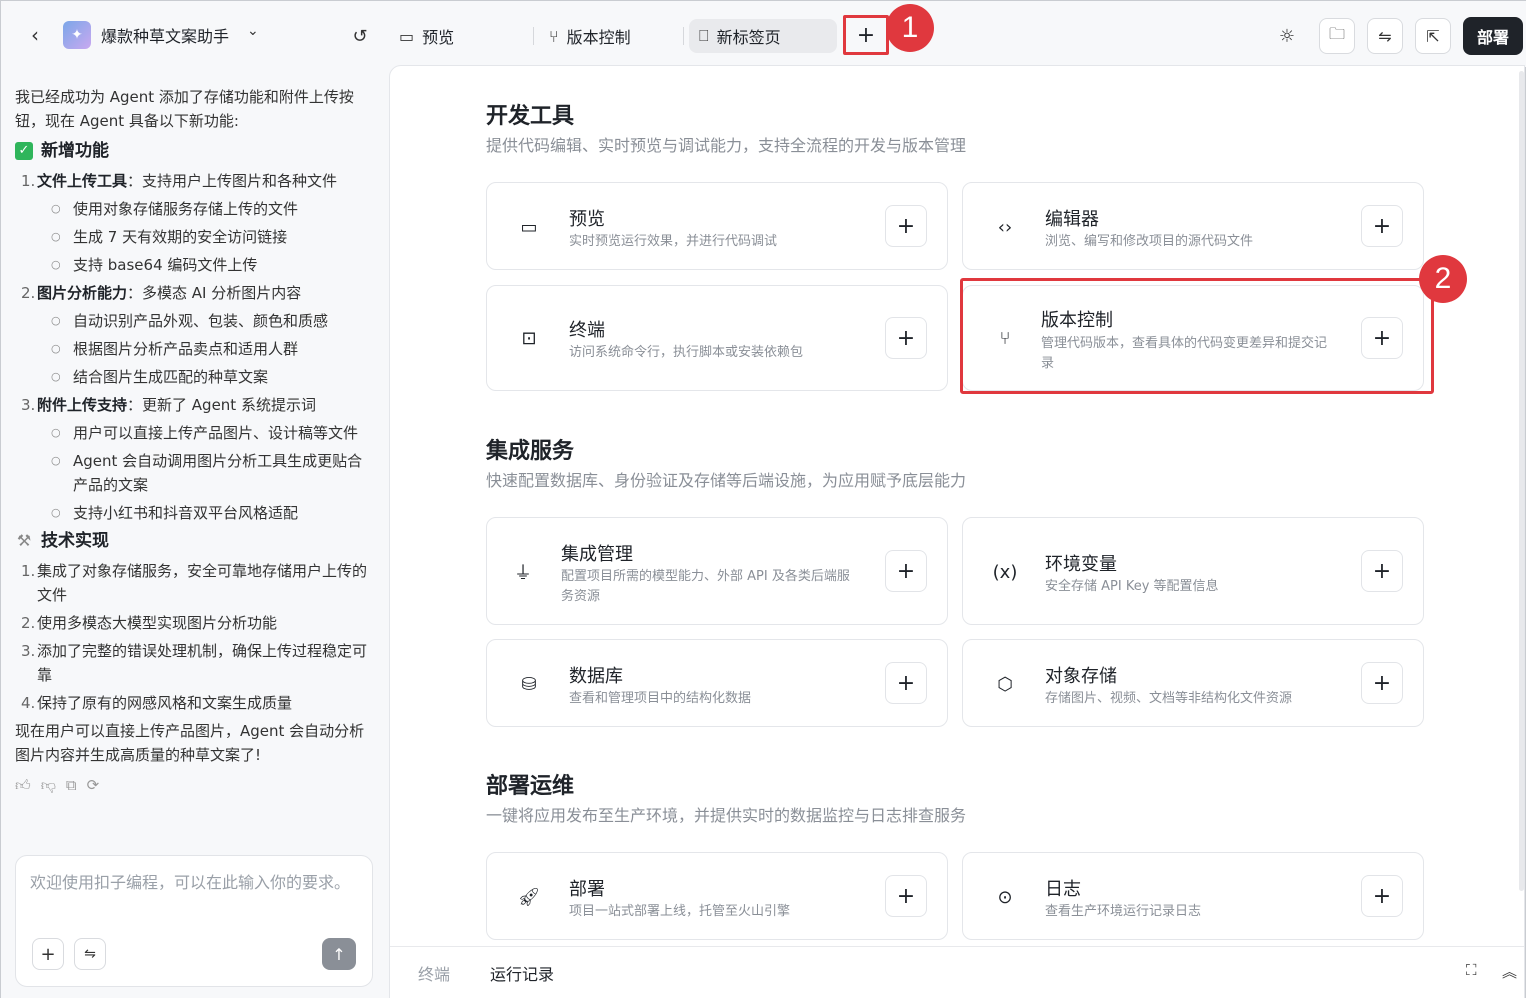  Describe the element at coordinates (748, 37) in the screenshot. I see `tab-label: 新标签页` at that location.